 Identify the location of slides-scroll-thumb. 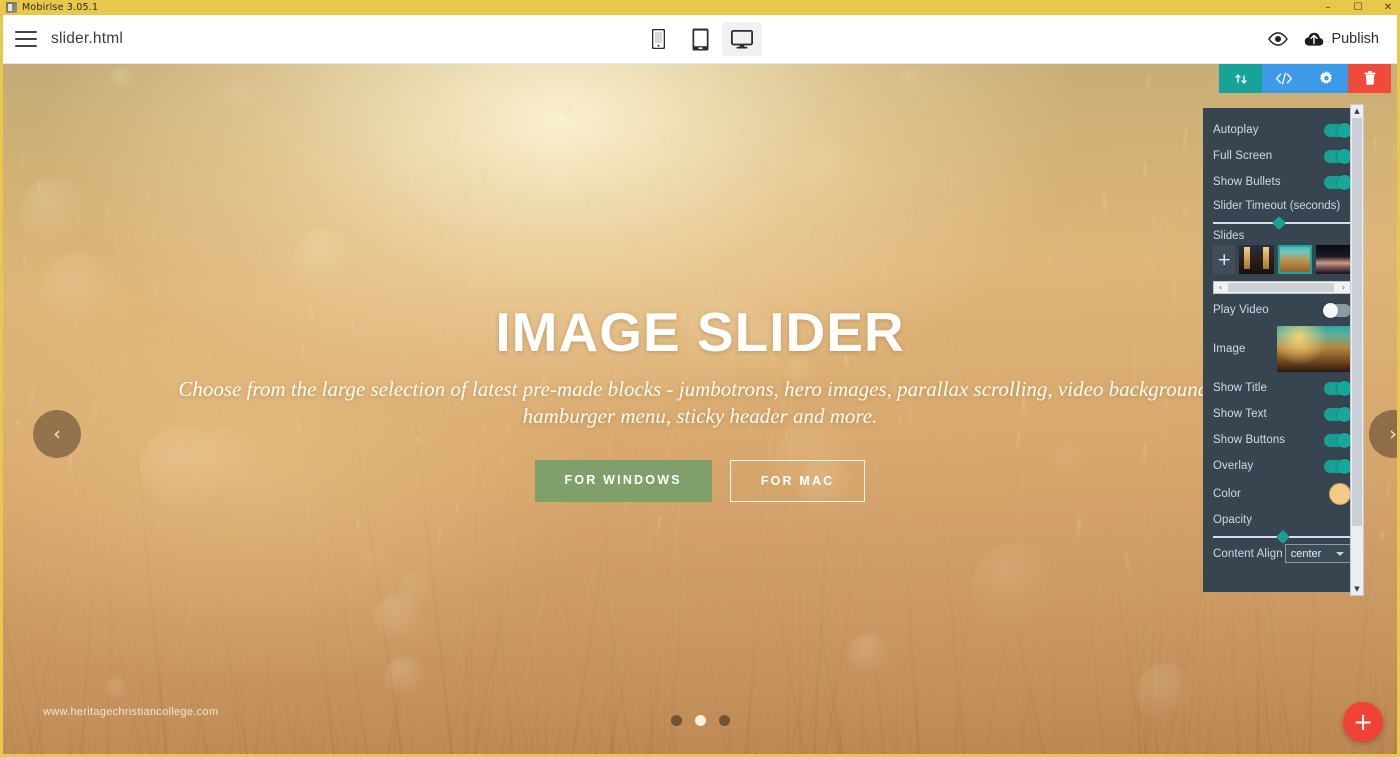
(1281, 287).